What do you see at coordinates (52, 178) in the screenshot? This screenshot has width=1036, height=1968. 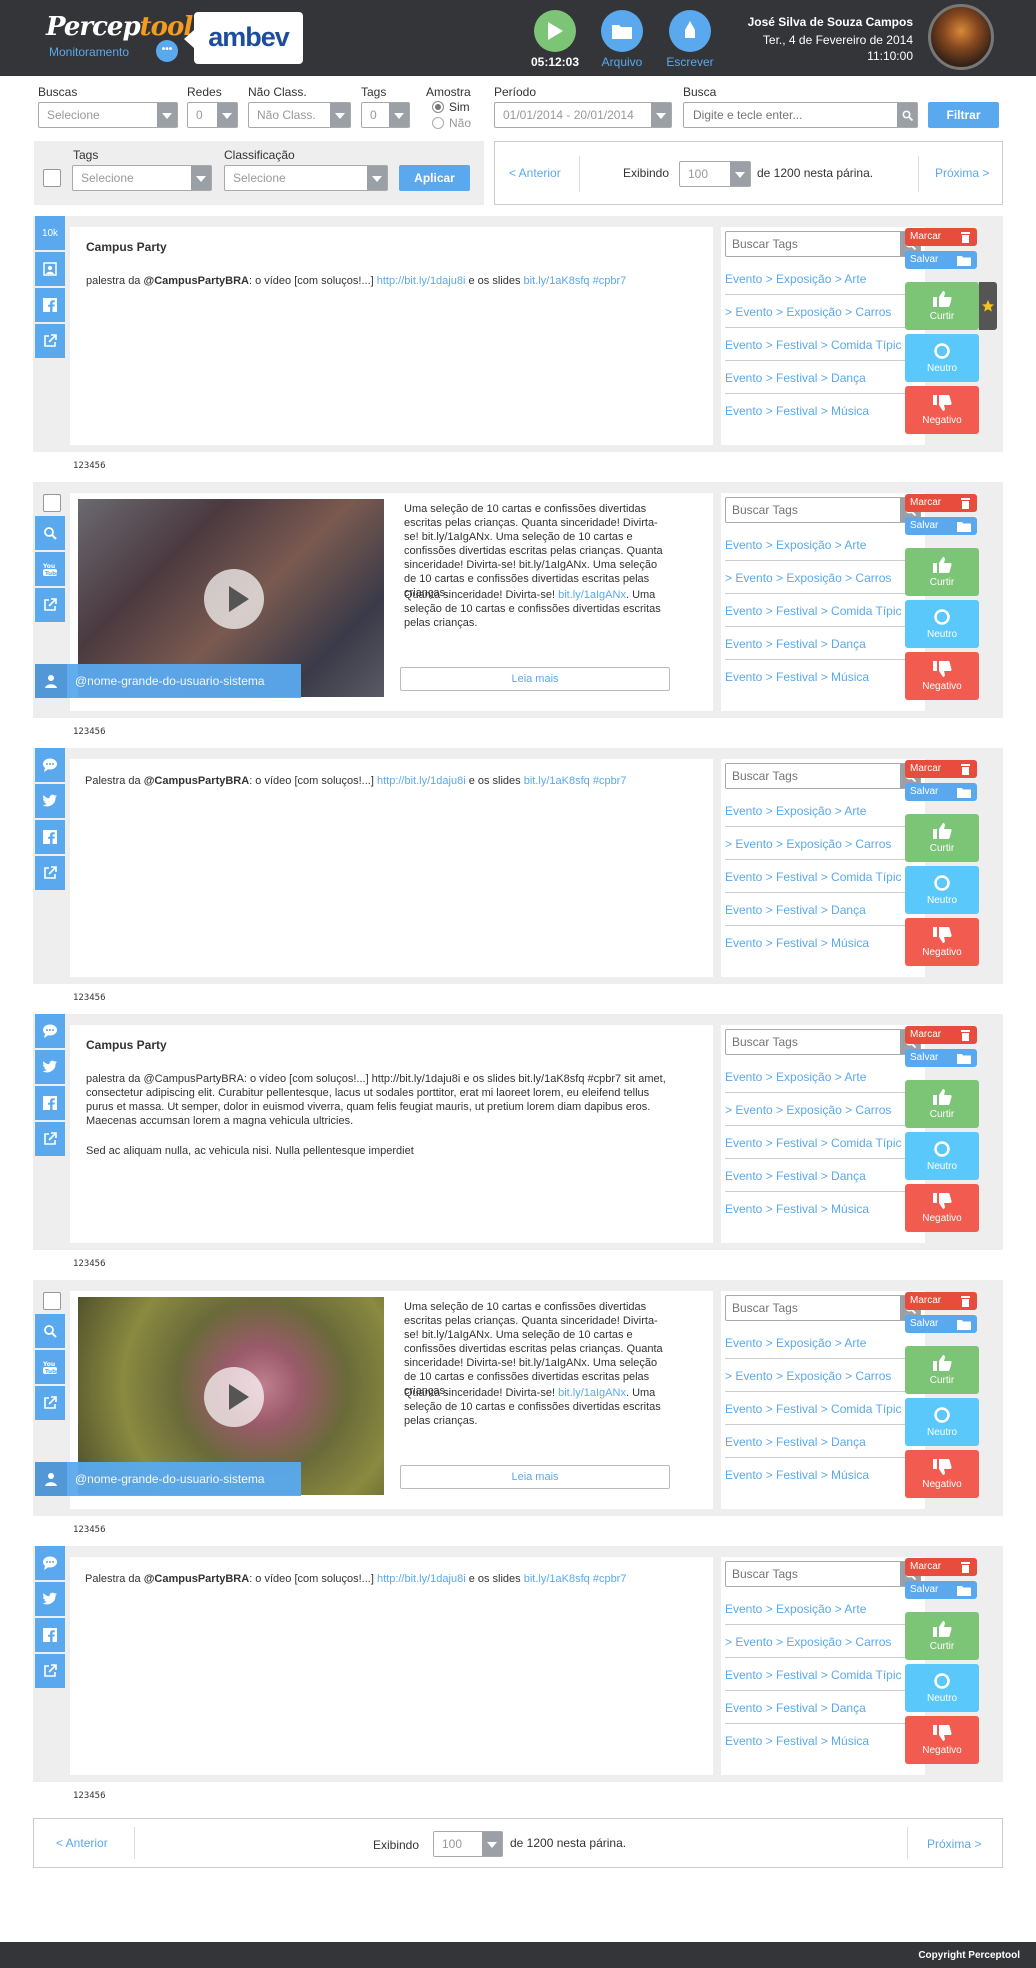 I see `select-all-checkbox` at bounding box center [52, 178].